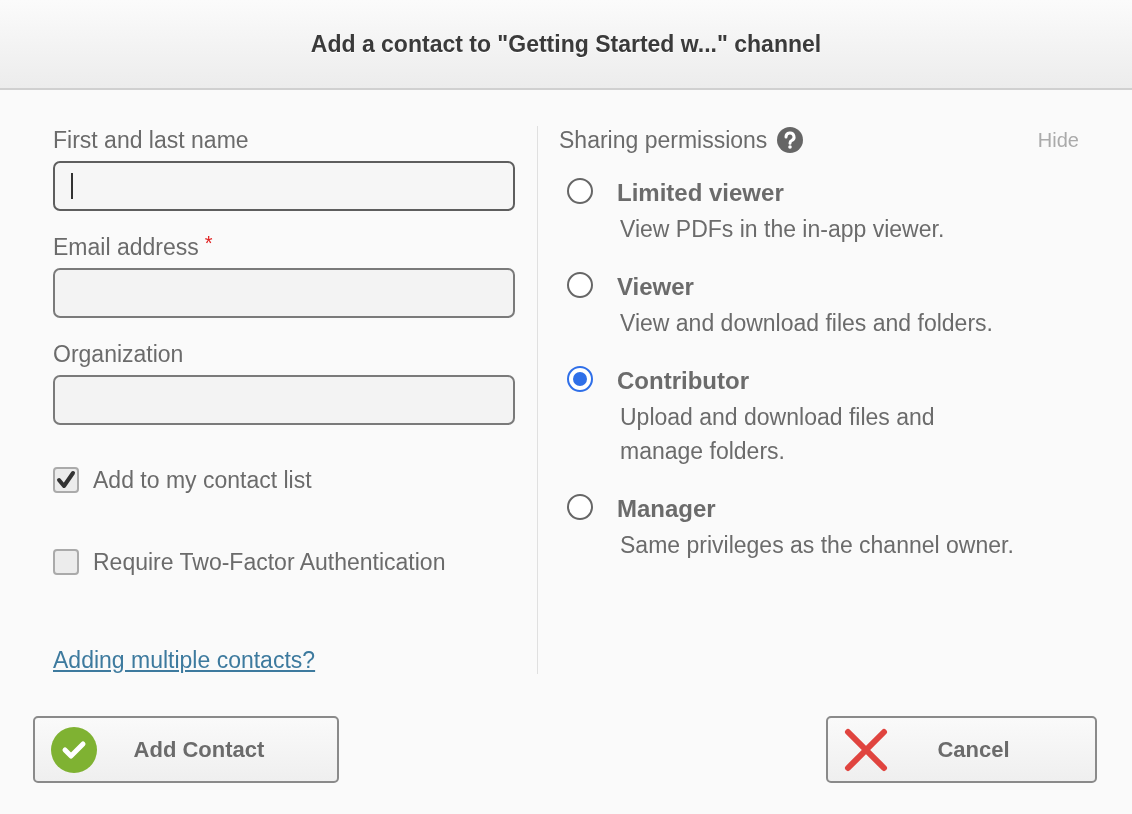 Image resolution: width=1132 pixels, height=814 pixels. What do you see at coordinates (817, 545) in the screenshot?
I see `option-description: Same privileges as the channel owner.` at bounding box center [817, 545].